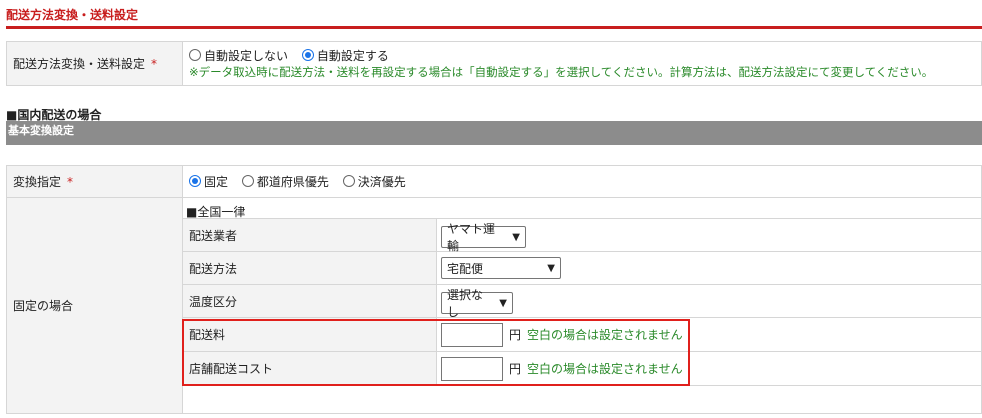 The width and height of the screenshot is (982, 418). Describe the element at coordinates (472, 368) in the screenshot. I see `store-cost-input` at that location.